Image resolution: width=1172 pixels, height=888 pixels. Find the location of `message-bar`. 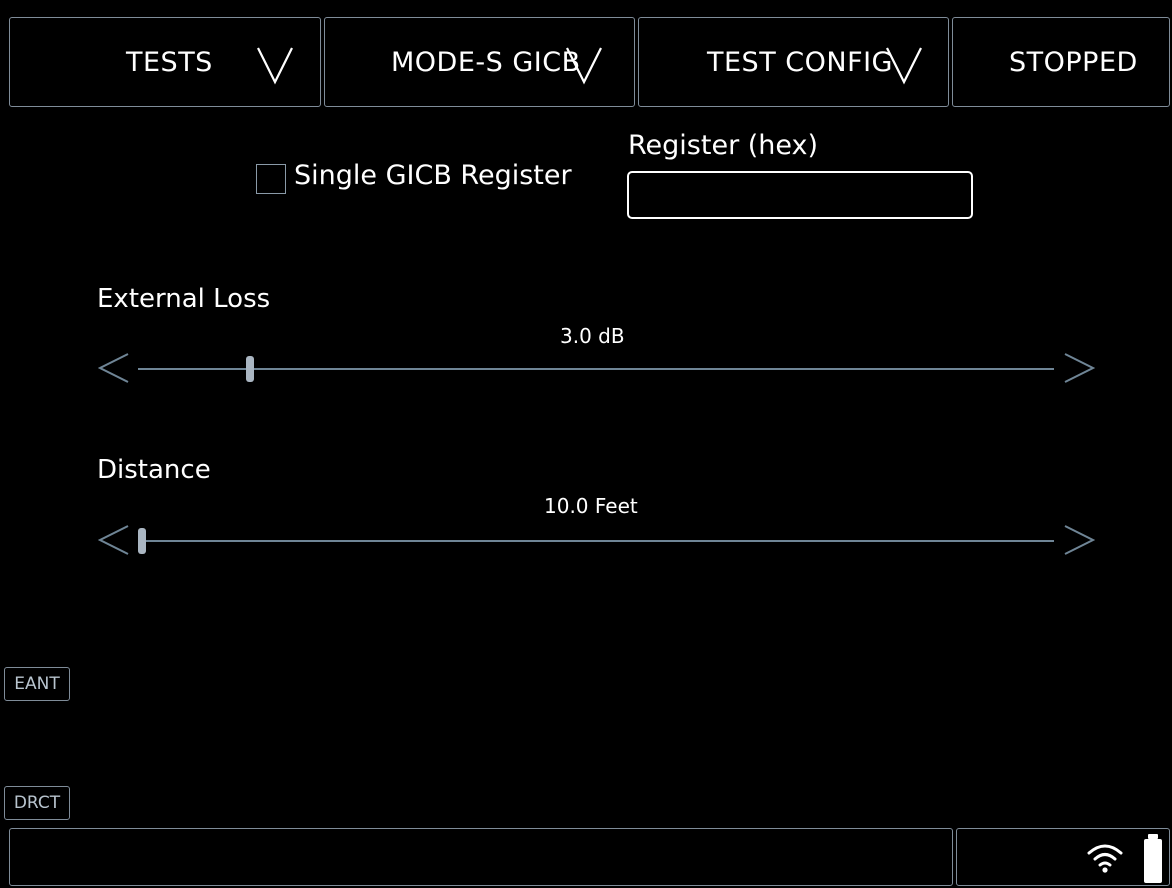

message-bar is located at coordinates (481, 857).